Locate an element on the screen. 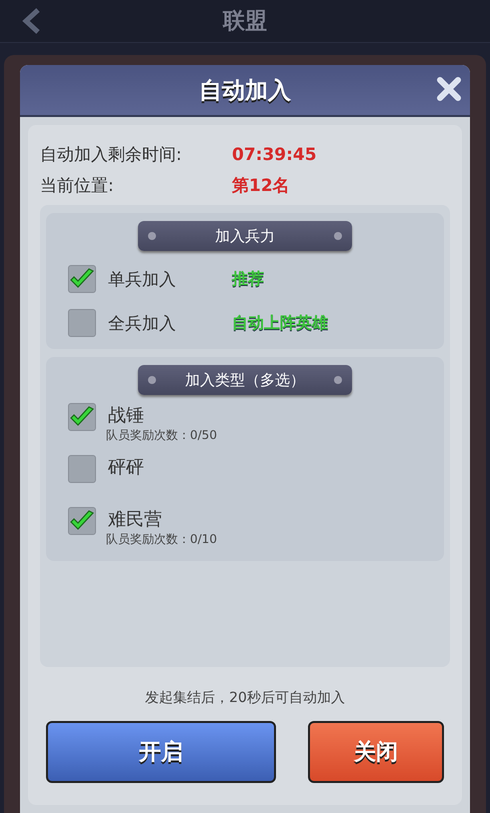  close-button: 关闭 is located at coordinates (376, 752).